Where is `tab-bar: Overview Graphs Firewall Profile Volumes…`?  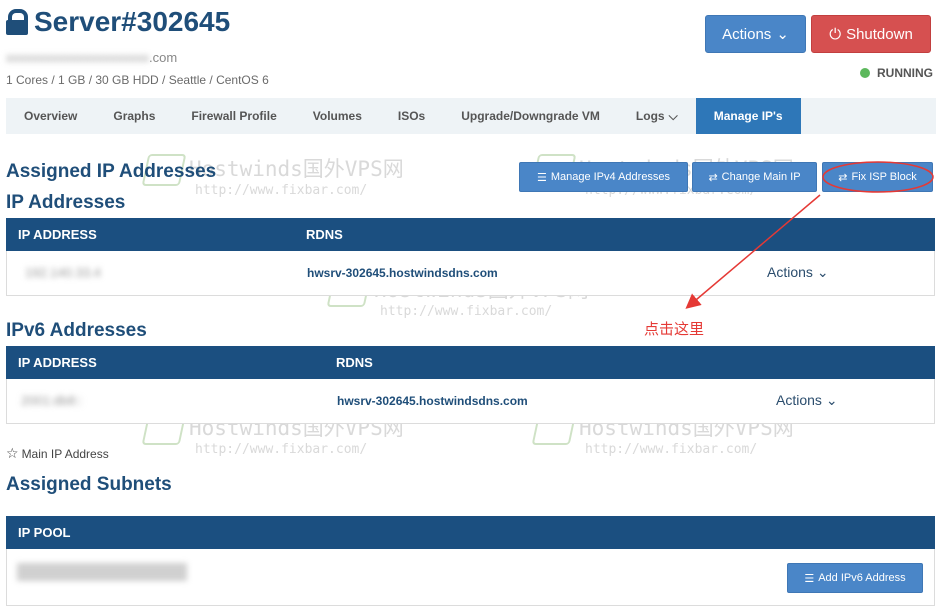 tab-bar: Overview Graphs Firewall Profile Volumes… is located at coordinates (471, 116).